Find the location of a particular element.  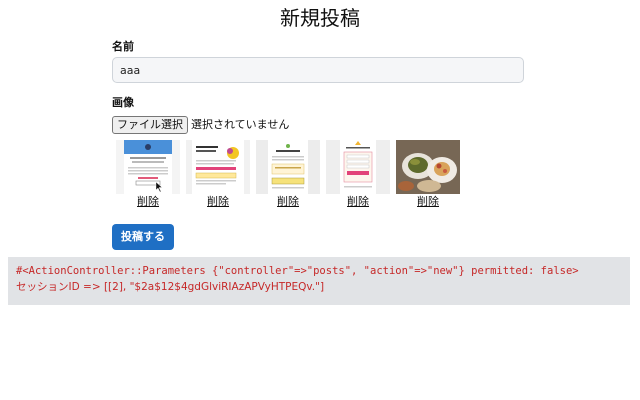

image-thumbnail-list: 削除 削除 削除 削除 削除 is located at coordinates (319, 175).